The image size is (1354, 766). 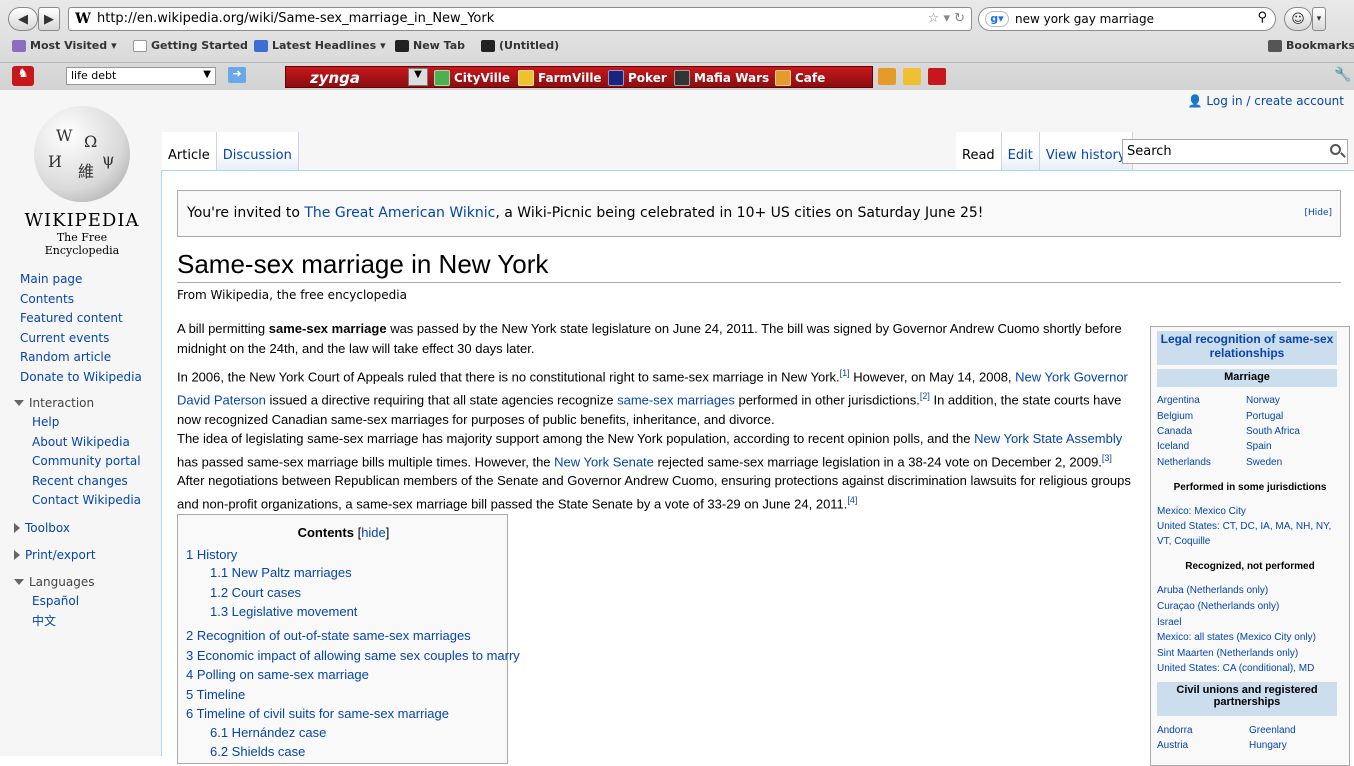 I want to click on infobox-link: Mexico: Mexico City, so click(x=1201, y=511).